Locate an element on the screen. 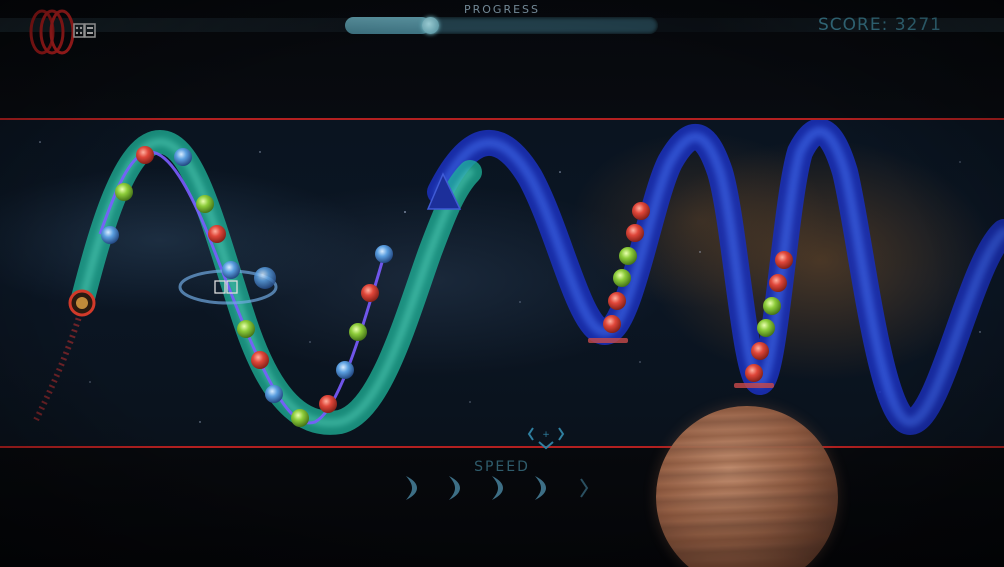  center-marker-icon: + is located at coordinates (546, 438).